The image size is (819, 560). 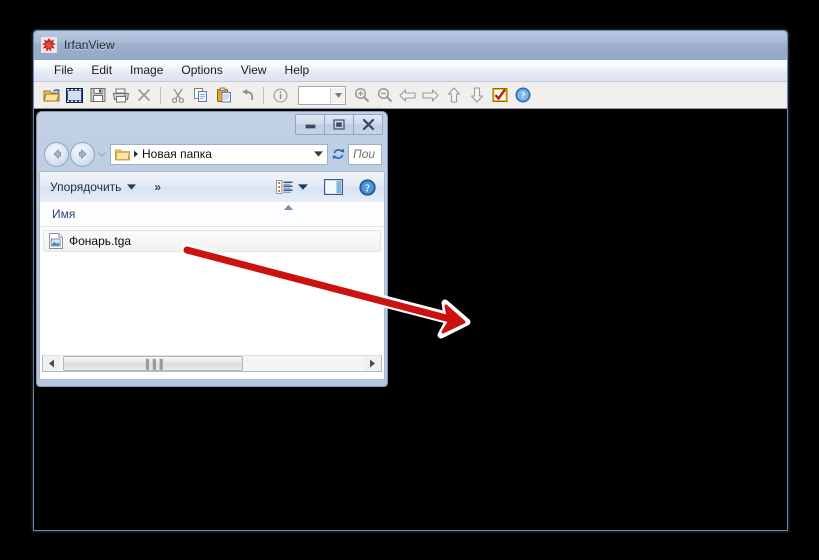 I want to click on scrollbar-track: ▐▐▐, so click(x=212, y=363).